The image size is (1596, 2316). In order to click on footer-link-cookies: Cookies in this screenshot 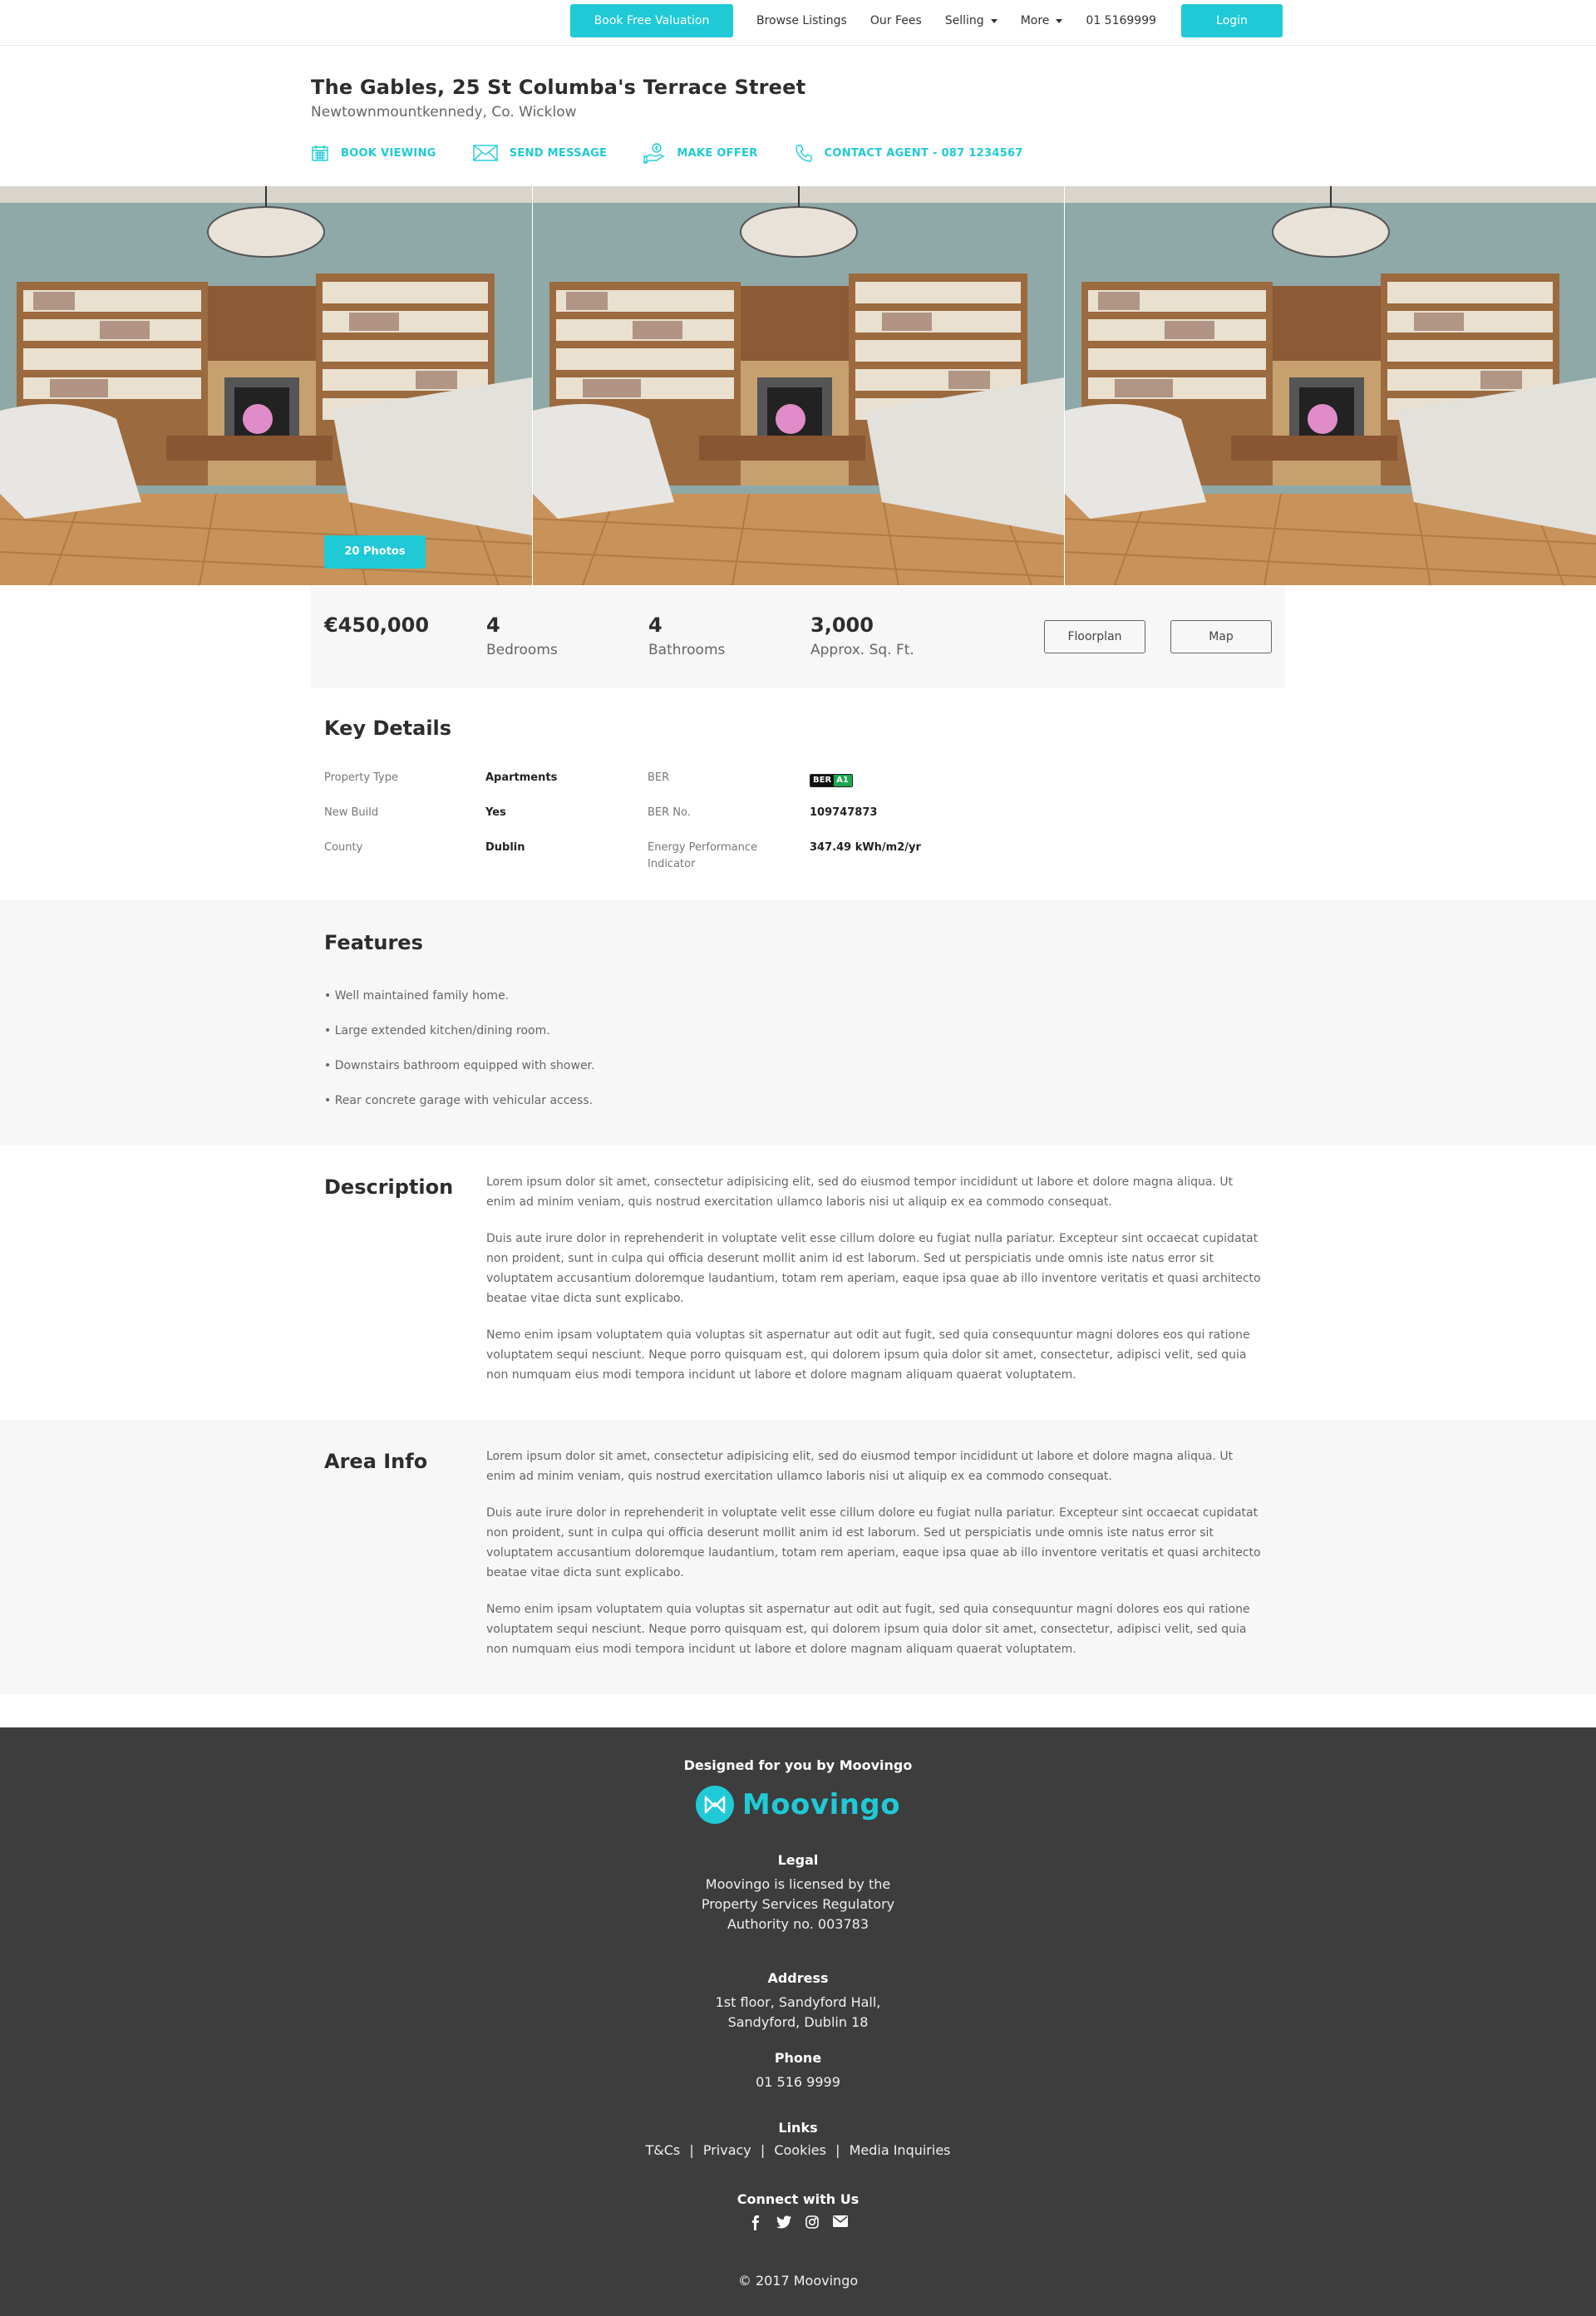, I will do `click(800, 2150)`.